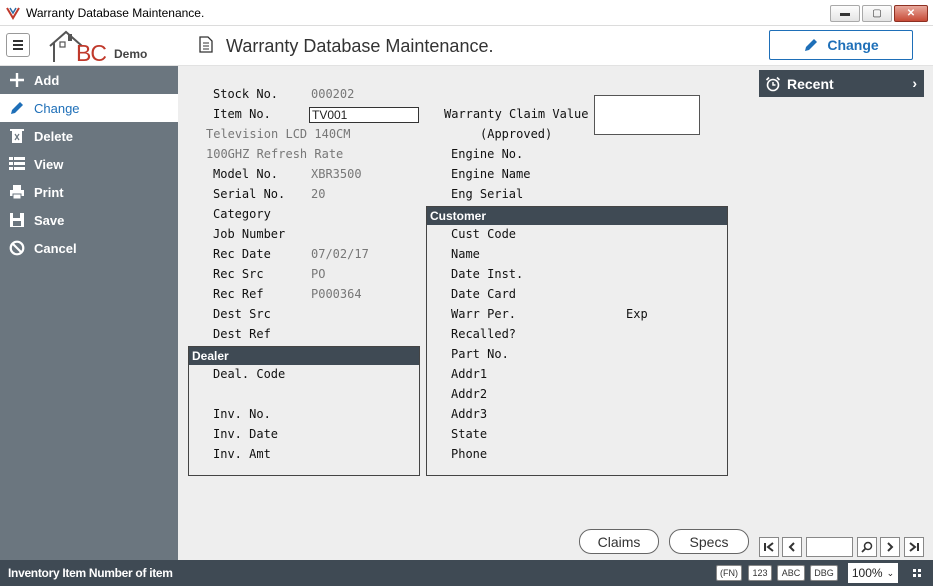  What do you see at coordinates (769, 547) in the screenshot?
I see `first-record-button` at bounding box center [769, 547].